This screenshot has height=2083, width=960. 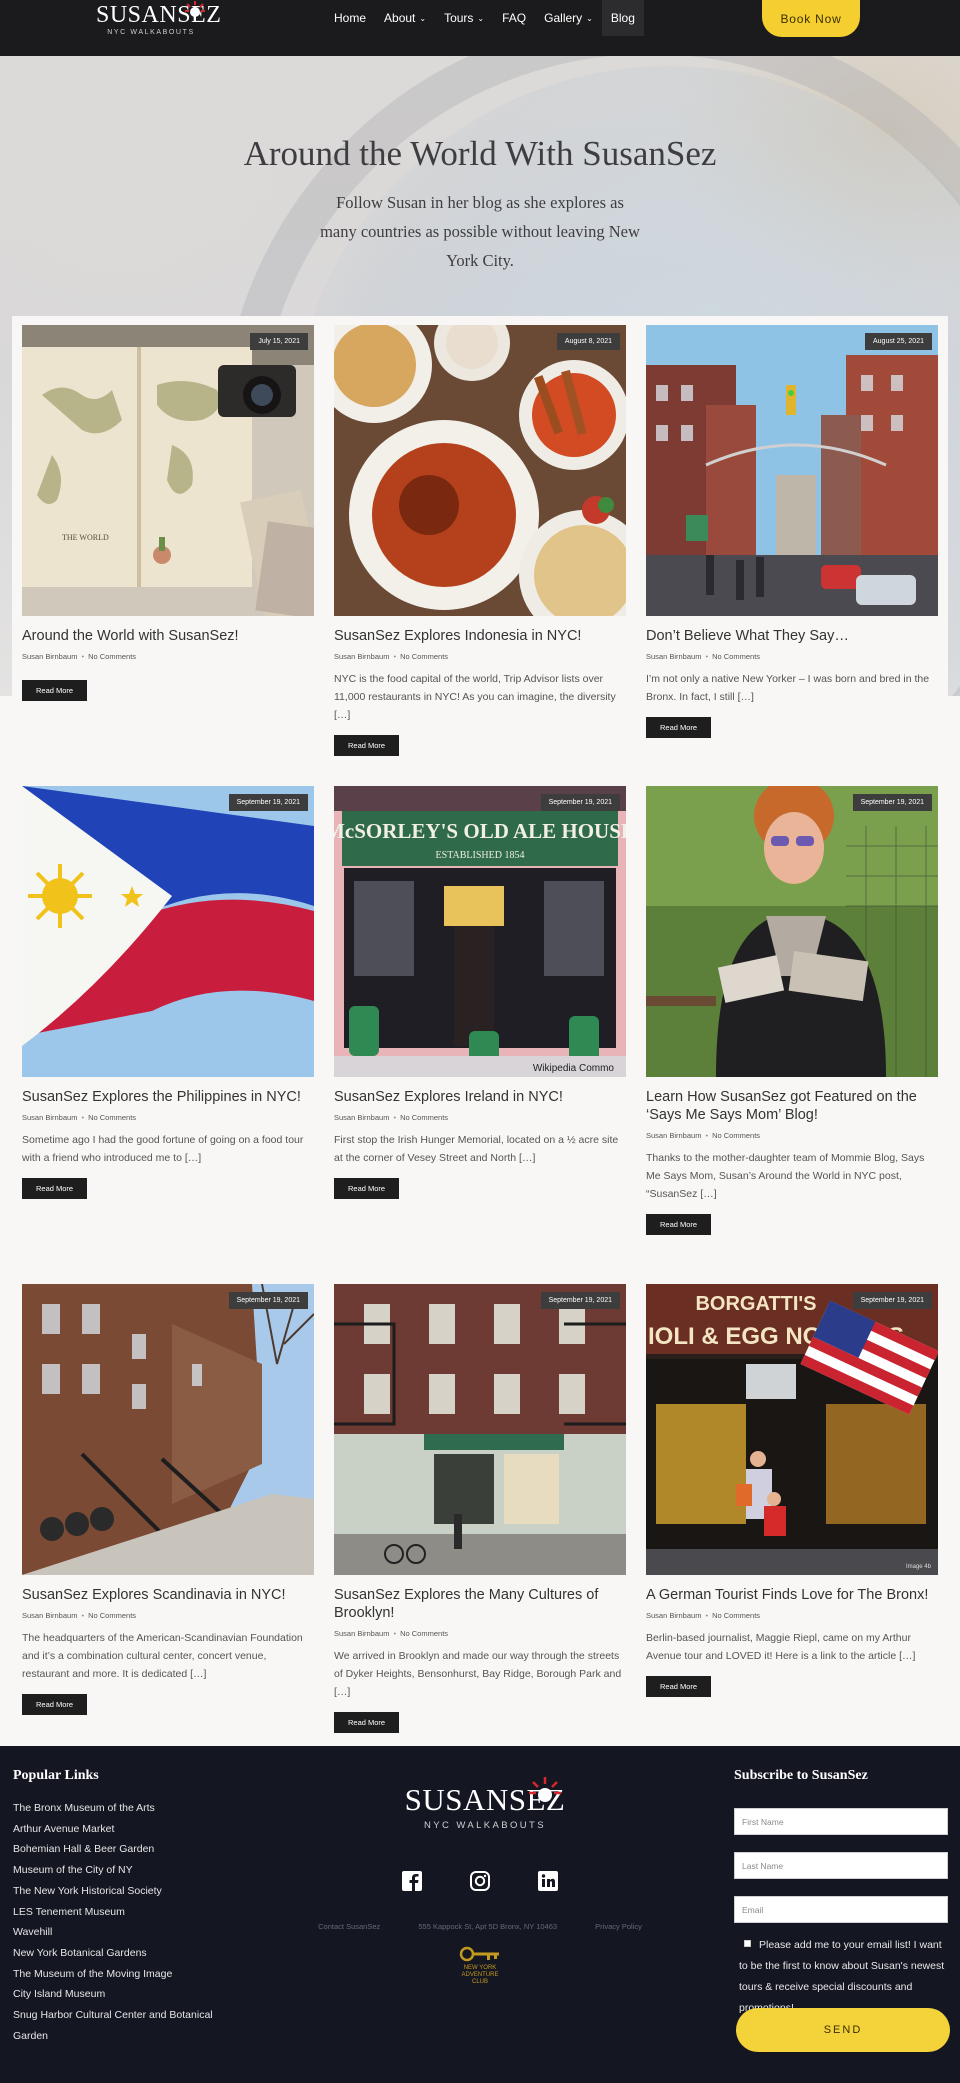 What do you see at coordinates (811, 18) in the screenshot?
I see `book-now-button: Book Now` at bounding box center [811, 18].